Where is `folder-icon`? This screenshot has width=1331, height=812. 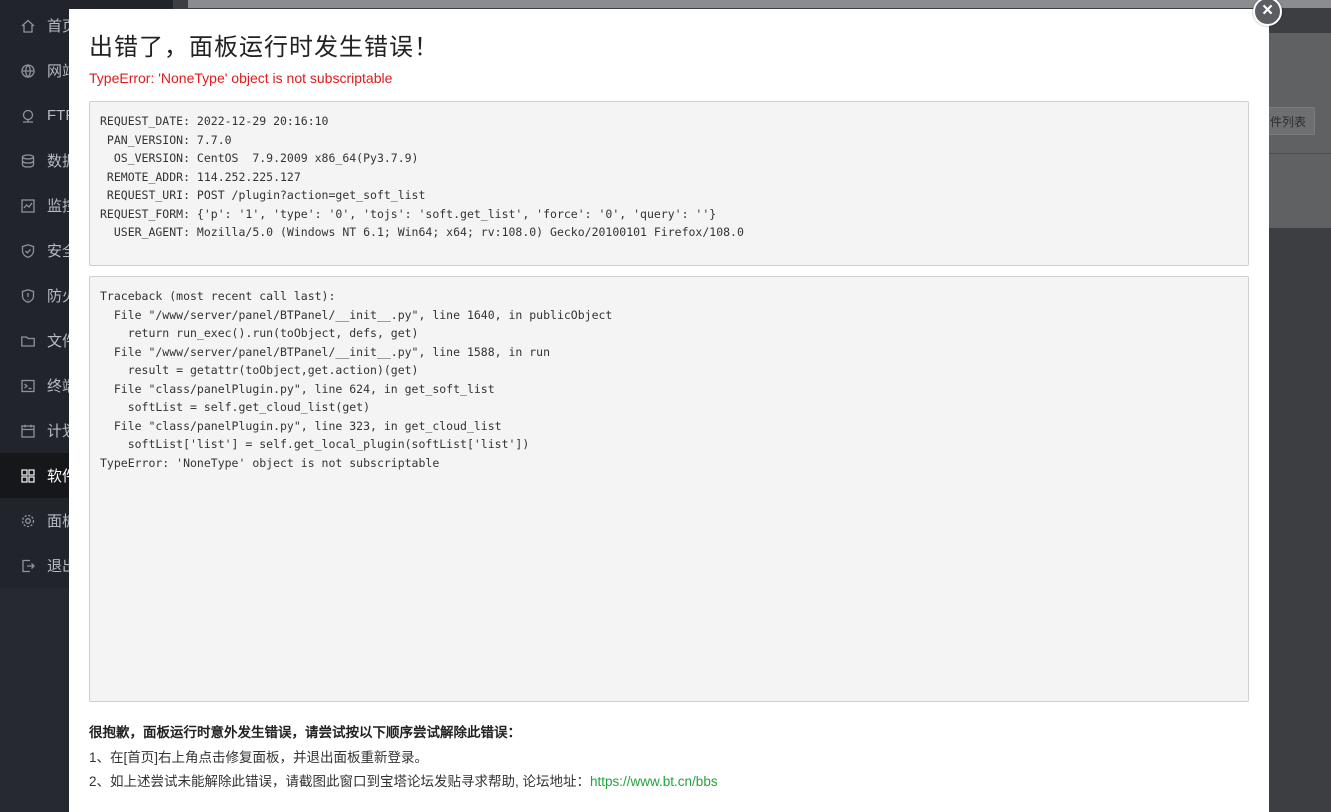 folder-icon is located at coordinates (28, 341).